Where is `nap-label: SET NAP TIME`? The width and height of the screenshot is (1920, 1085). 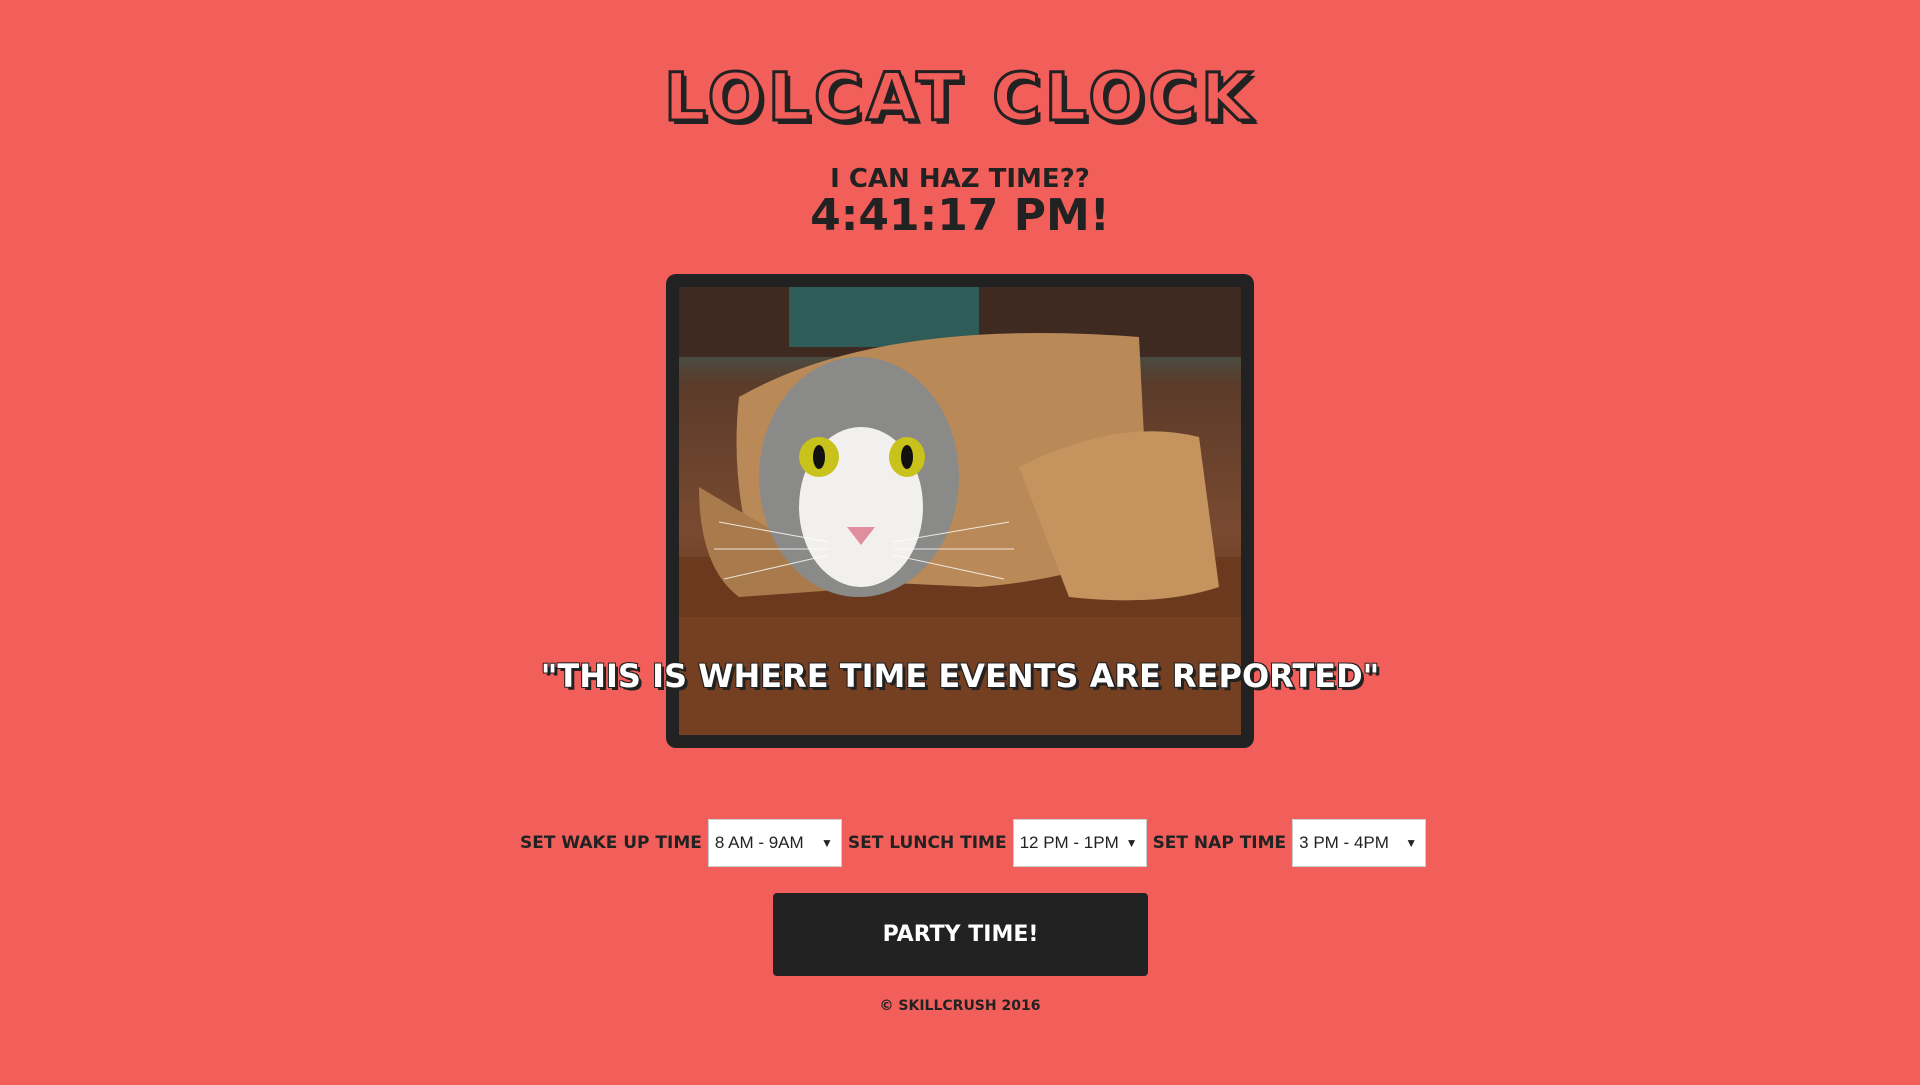
nap-label: SET NAP TIME is located at coordinates (1219, 843).